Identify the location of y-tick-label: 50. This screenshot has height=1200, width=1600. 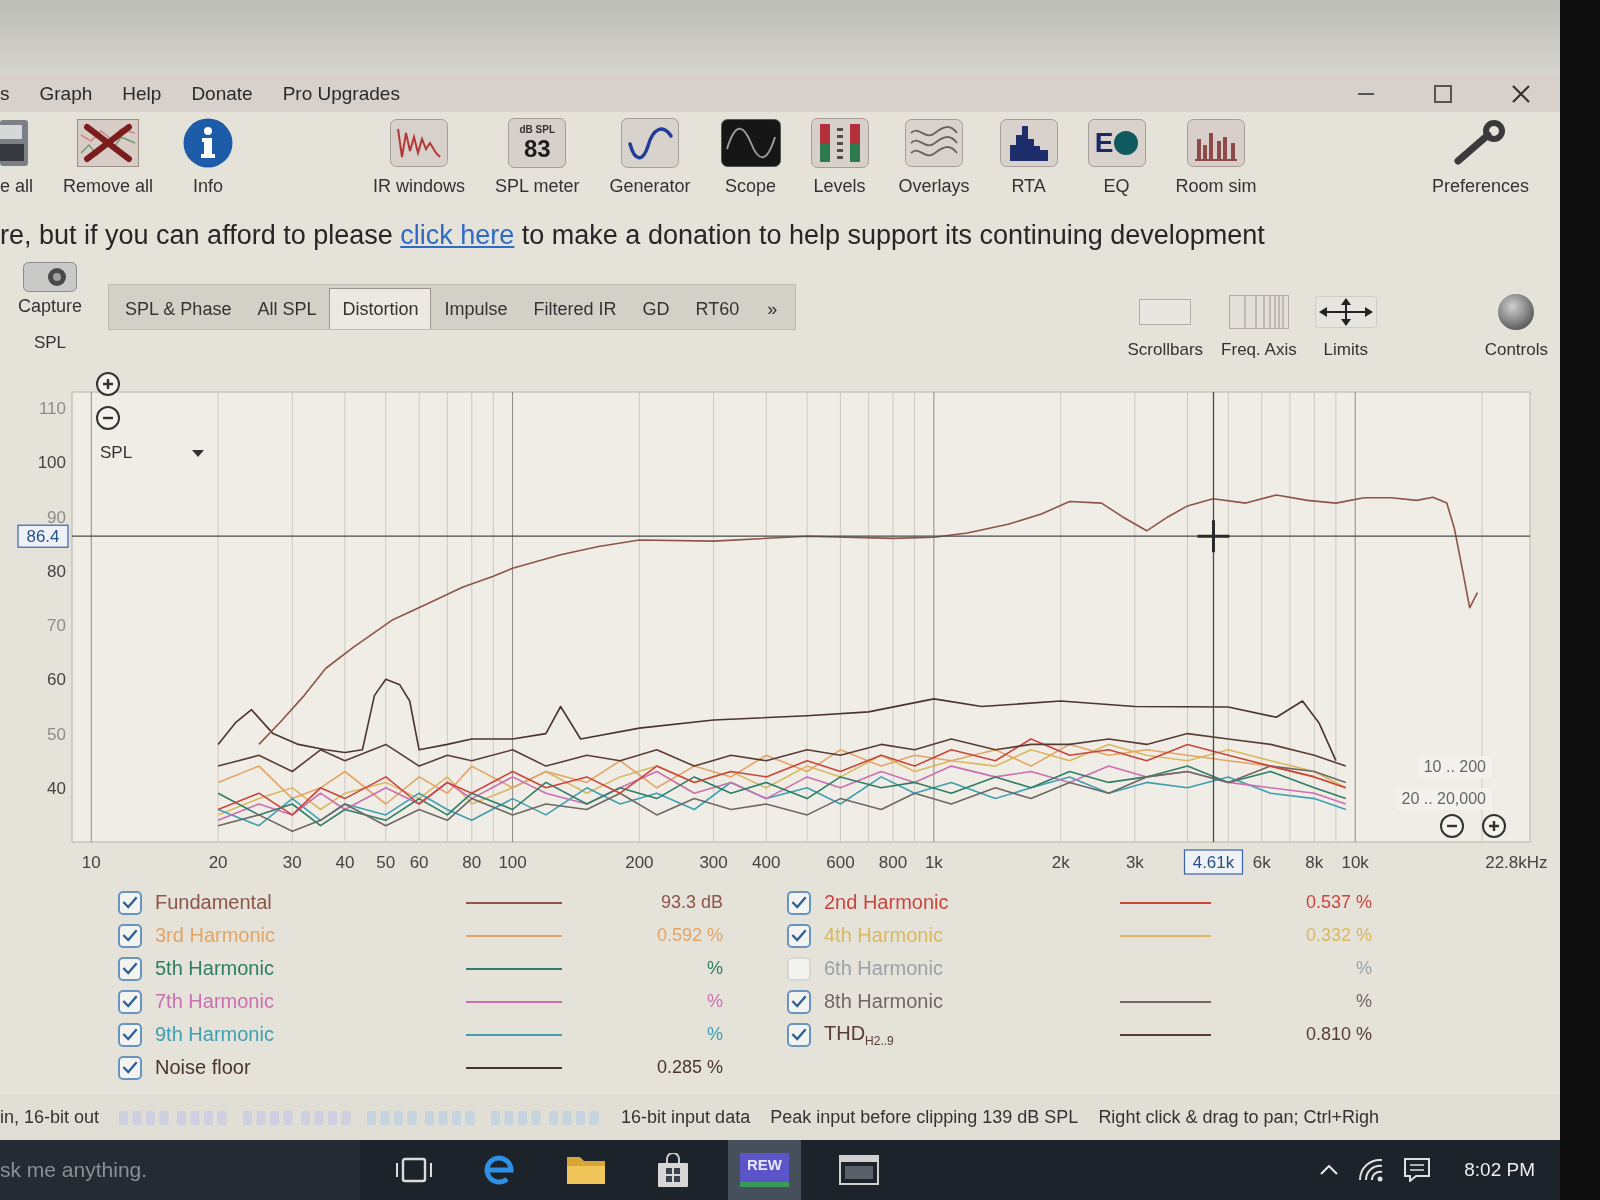
(56, 734).